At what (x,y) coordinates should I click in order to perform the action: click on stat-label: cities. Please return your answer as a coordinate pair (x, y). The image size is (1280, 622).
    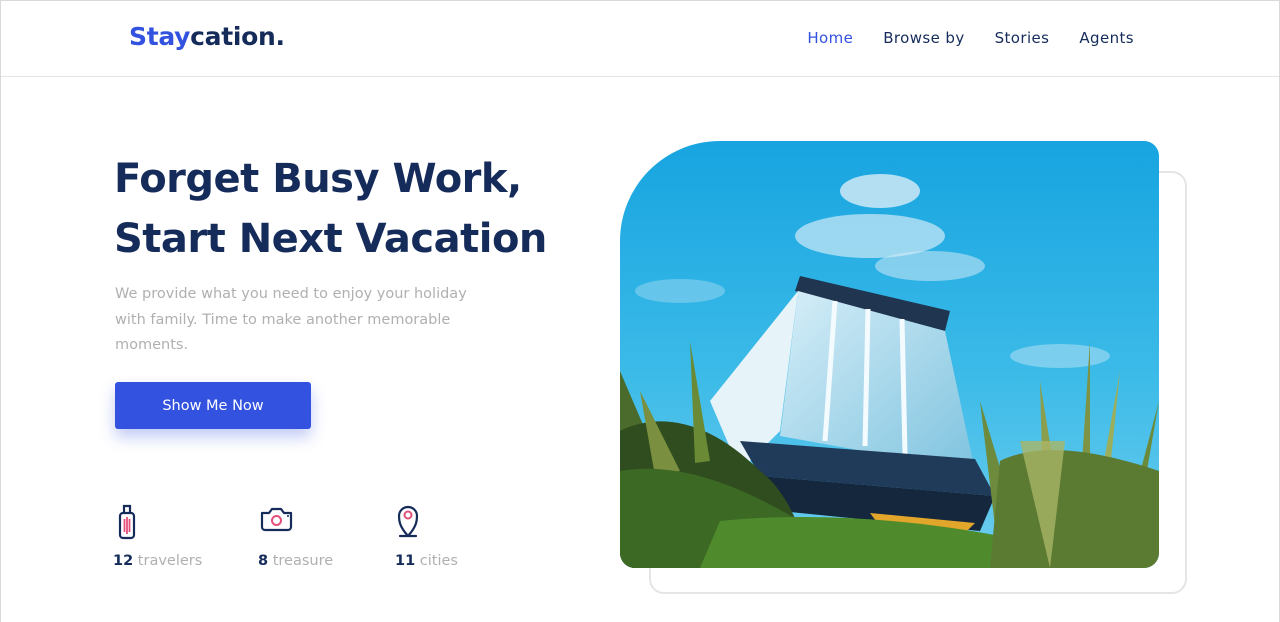
    Looking at the image, I should click on (438, 561).